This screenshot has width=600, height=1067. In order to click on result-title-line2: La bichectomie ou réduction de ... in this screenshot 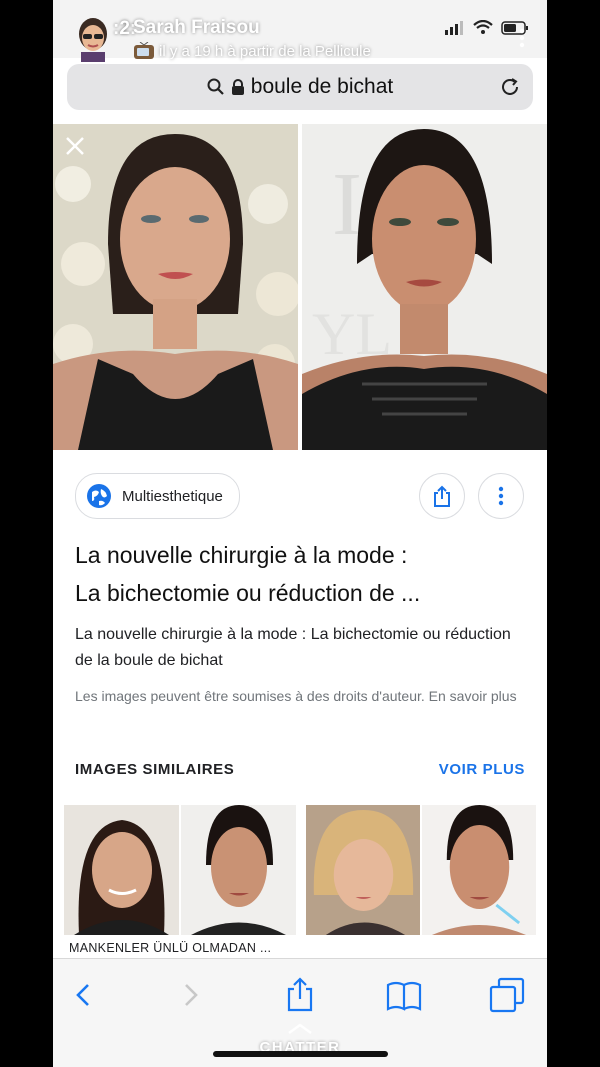, I will do `click(248, 593)`.